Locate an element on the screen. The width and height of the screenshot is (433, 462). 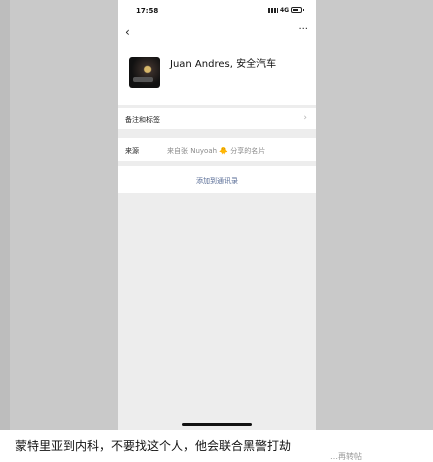
notes-tags-row: 备注和标签 › is located at coordinates (217, 118).